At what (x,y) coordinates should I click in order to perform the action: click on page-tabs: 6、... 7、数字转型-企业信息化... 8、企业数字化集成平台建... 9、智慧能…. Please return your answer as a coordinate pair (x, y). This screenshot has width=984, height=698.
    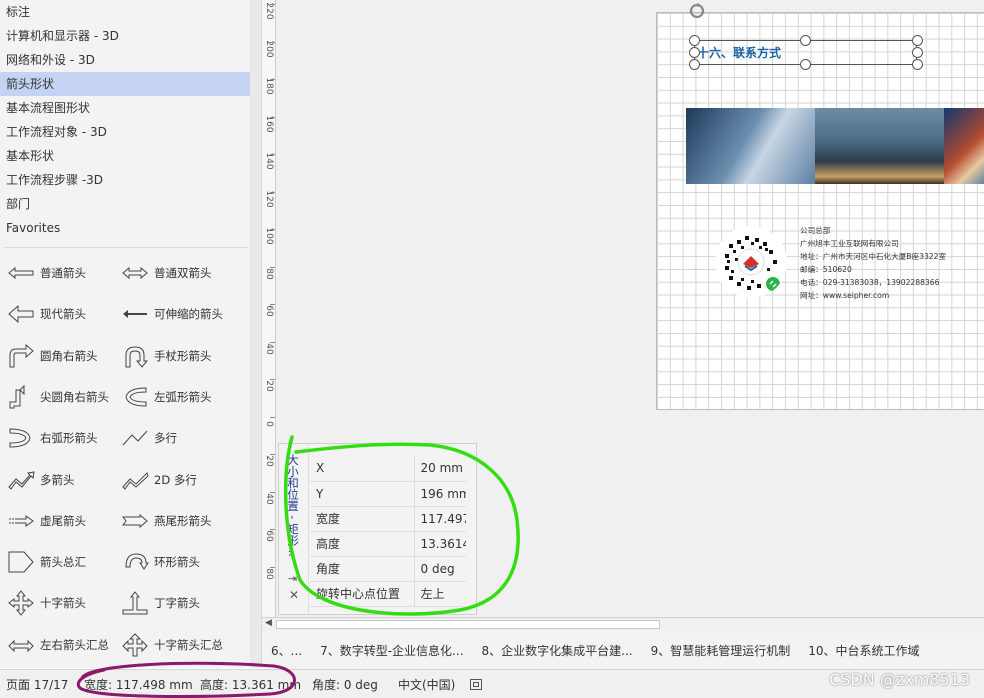
    Looking at the image, I should click on (623, 650).